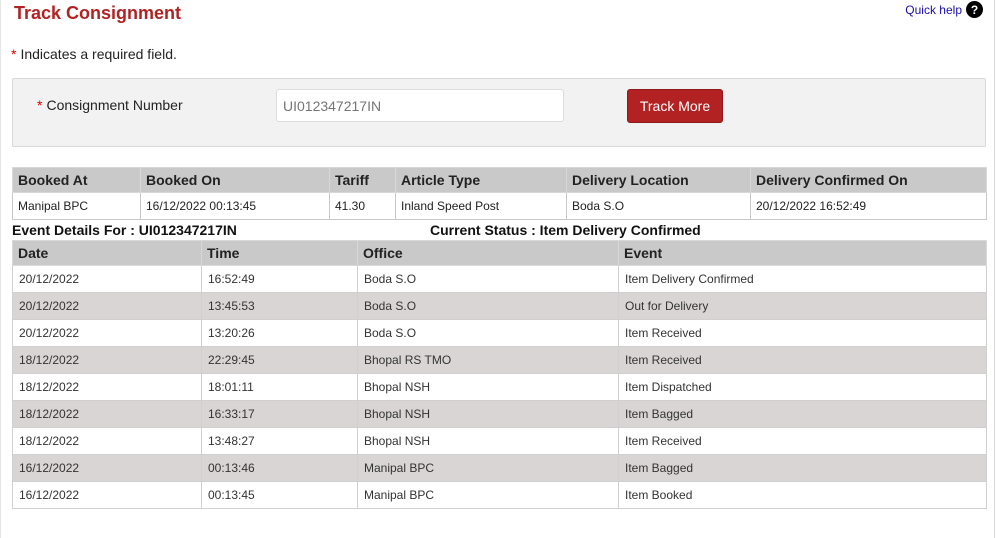 The height and width of the screenshot is (538, 997). I want to click on event-description-cell: Item Dispatched, so click(802, 387).